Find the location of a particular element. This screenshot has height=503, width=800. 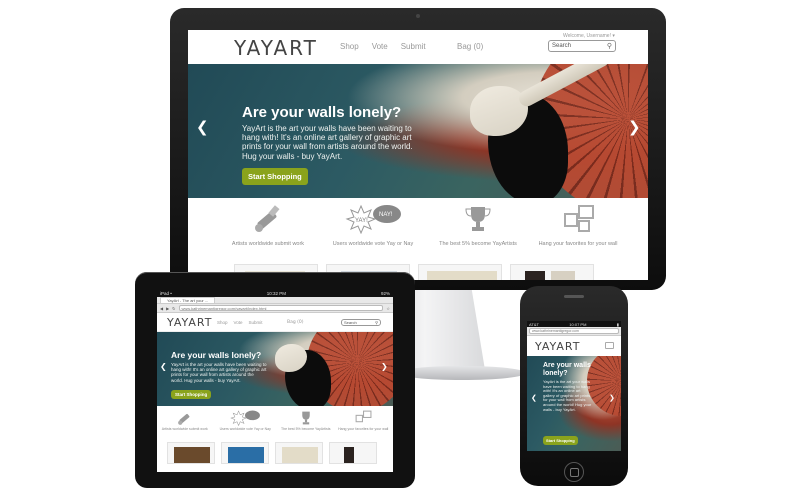

yay-text: YAY! is located at coordinates (361, 221).